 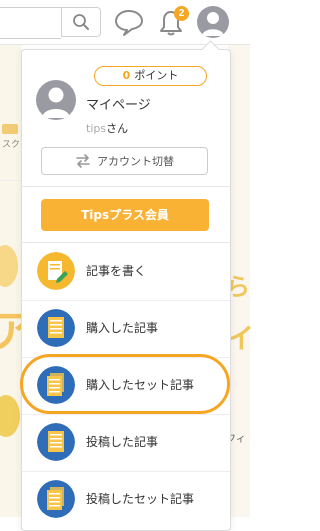 What do you see at coordinates (122, 328) in the screenshot?
I see `menu-item-label: 購入した記事` at bounding box center [122, 328].